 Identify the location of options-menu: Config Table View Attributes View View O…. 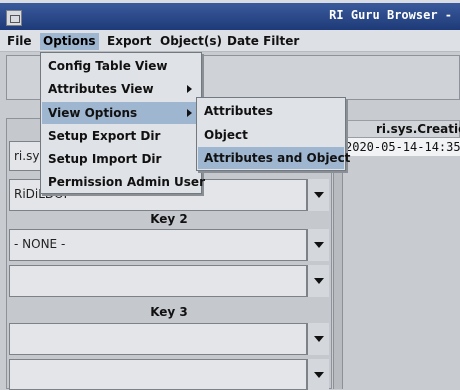
(122, 123).